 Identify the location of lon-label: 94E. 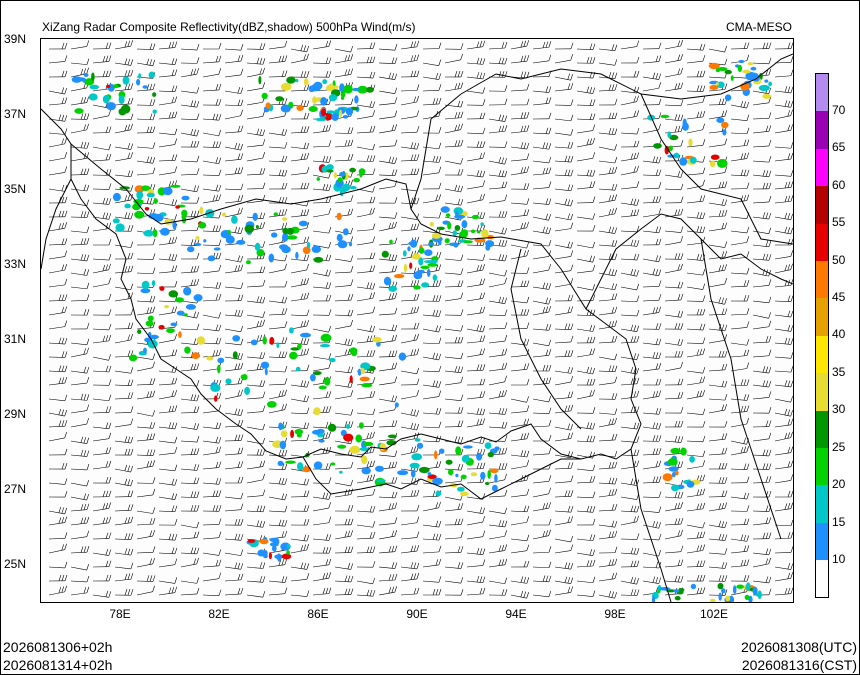
(516, 614).